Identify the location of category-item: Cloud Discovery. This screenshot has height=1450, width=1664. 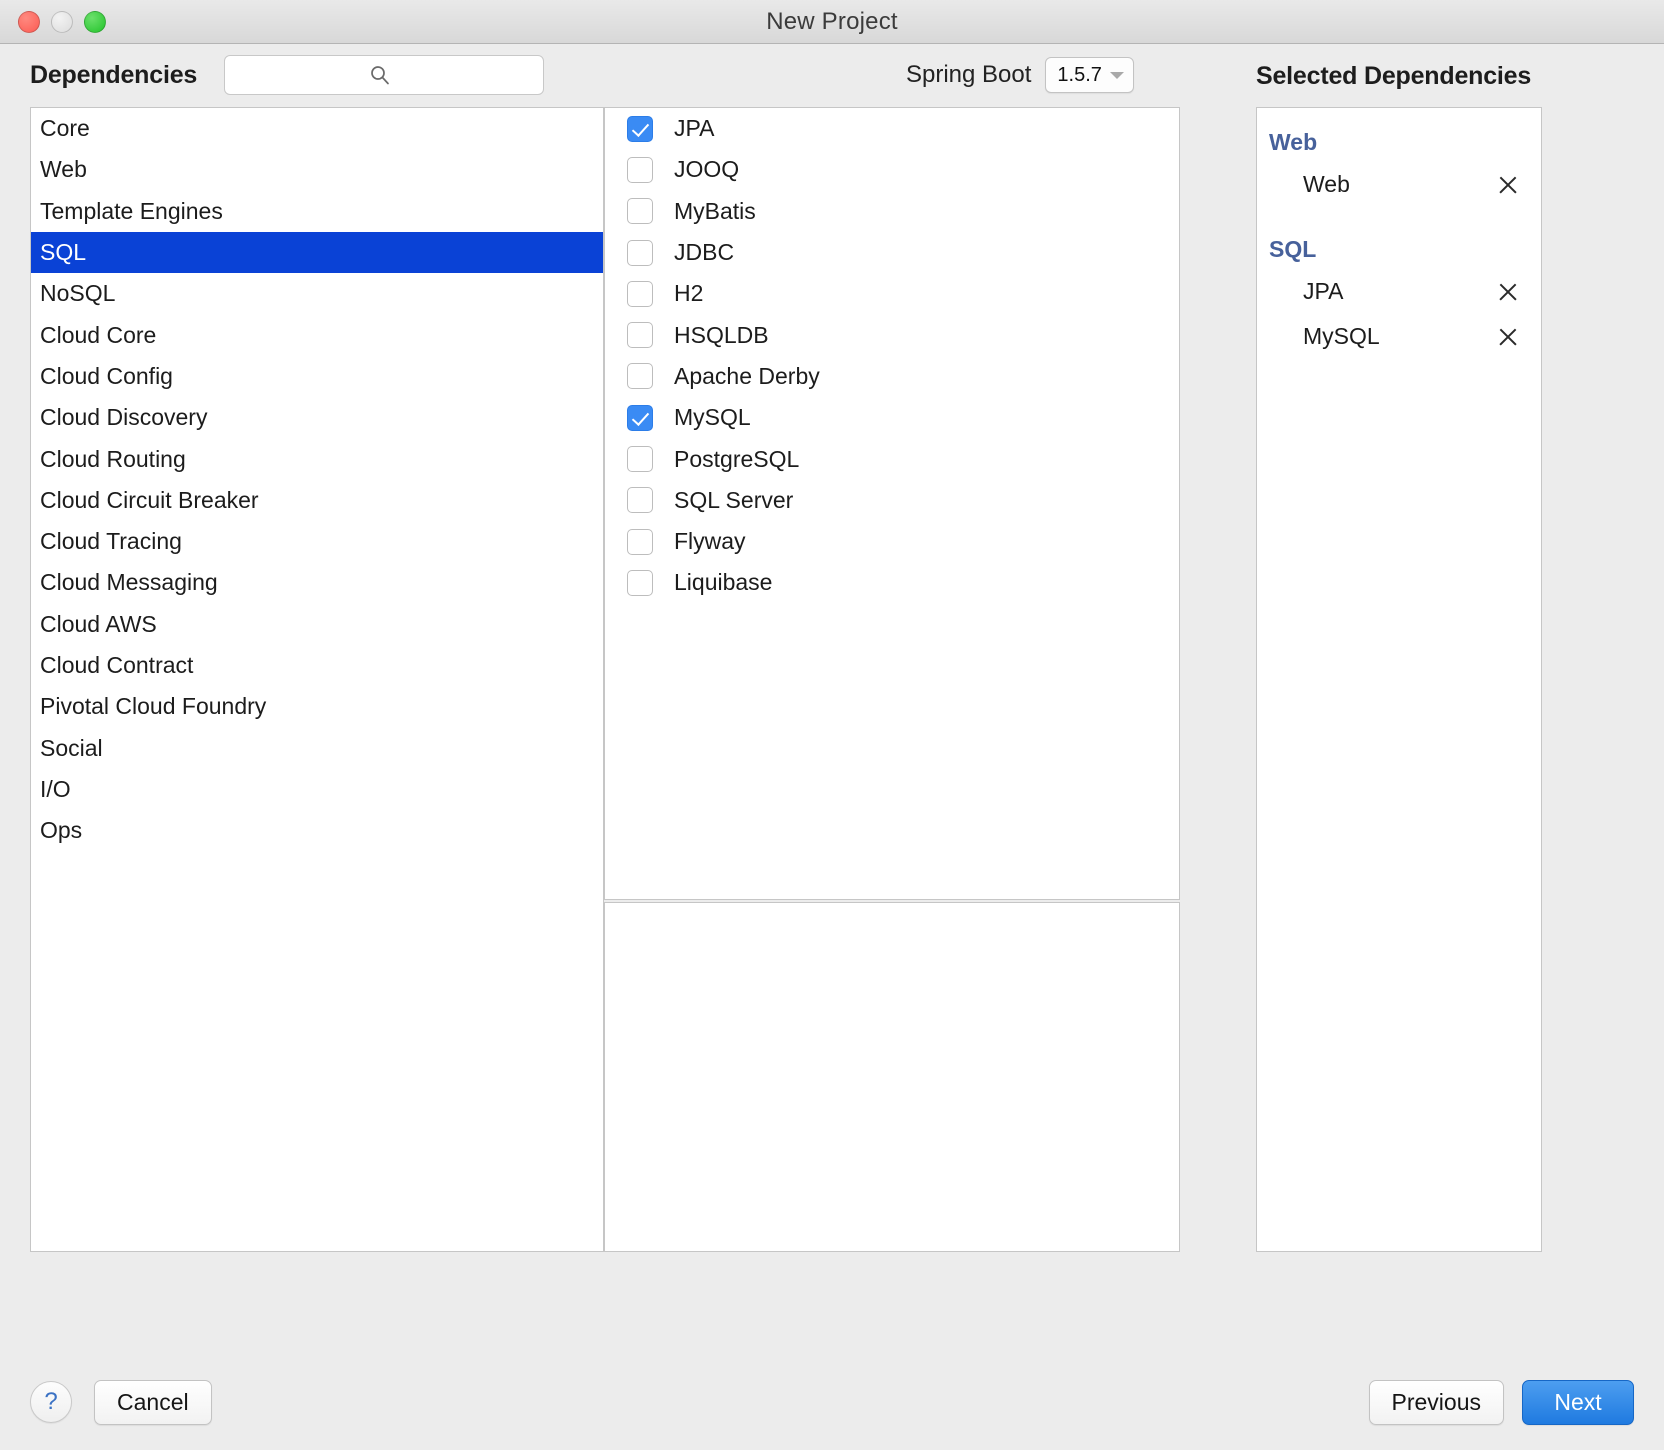
(317, 417).